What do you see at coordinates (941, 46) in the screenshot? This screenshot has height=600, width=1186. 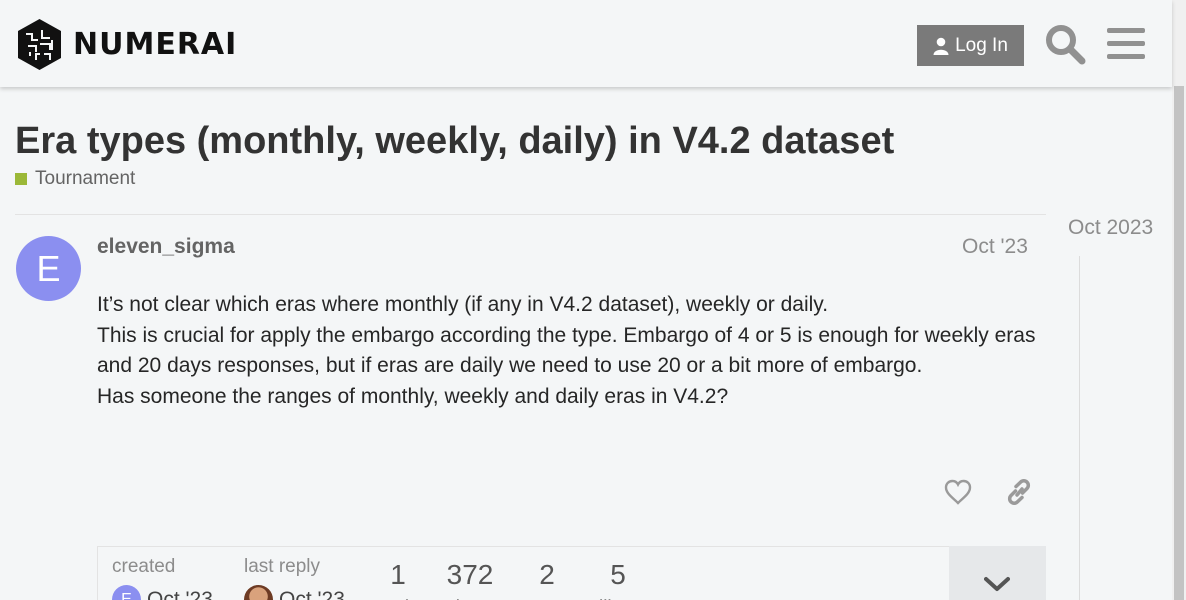 I see `user-icon` at bounding box center [941, 46].